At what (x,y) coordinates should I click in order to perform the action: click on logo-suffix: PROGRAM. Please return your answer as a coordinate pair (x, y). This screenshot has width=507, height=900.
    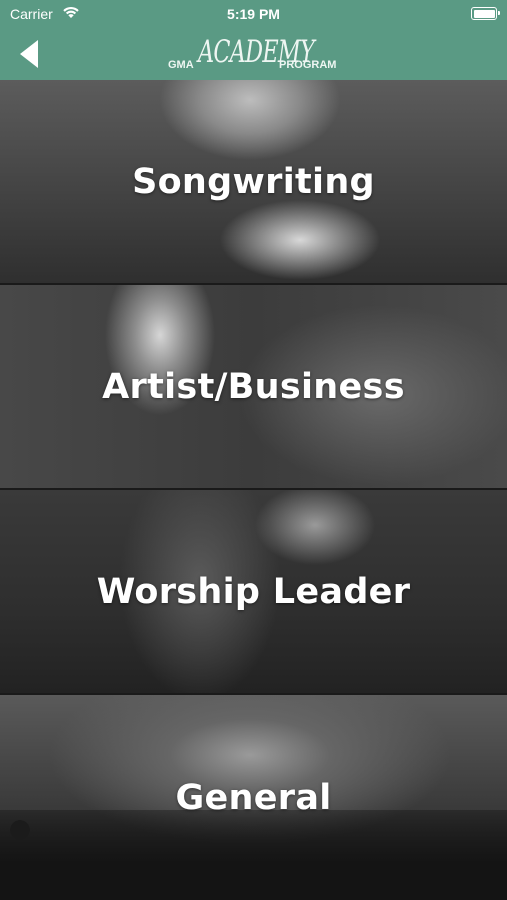
    Looking at the image, I should click on (308, 65).